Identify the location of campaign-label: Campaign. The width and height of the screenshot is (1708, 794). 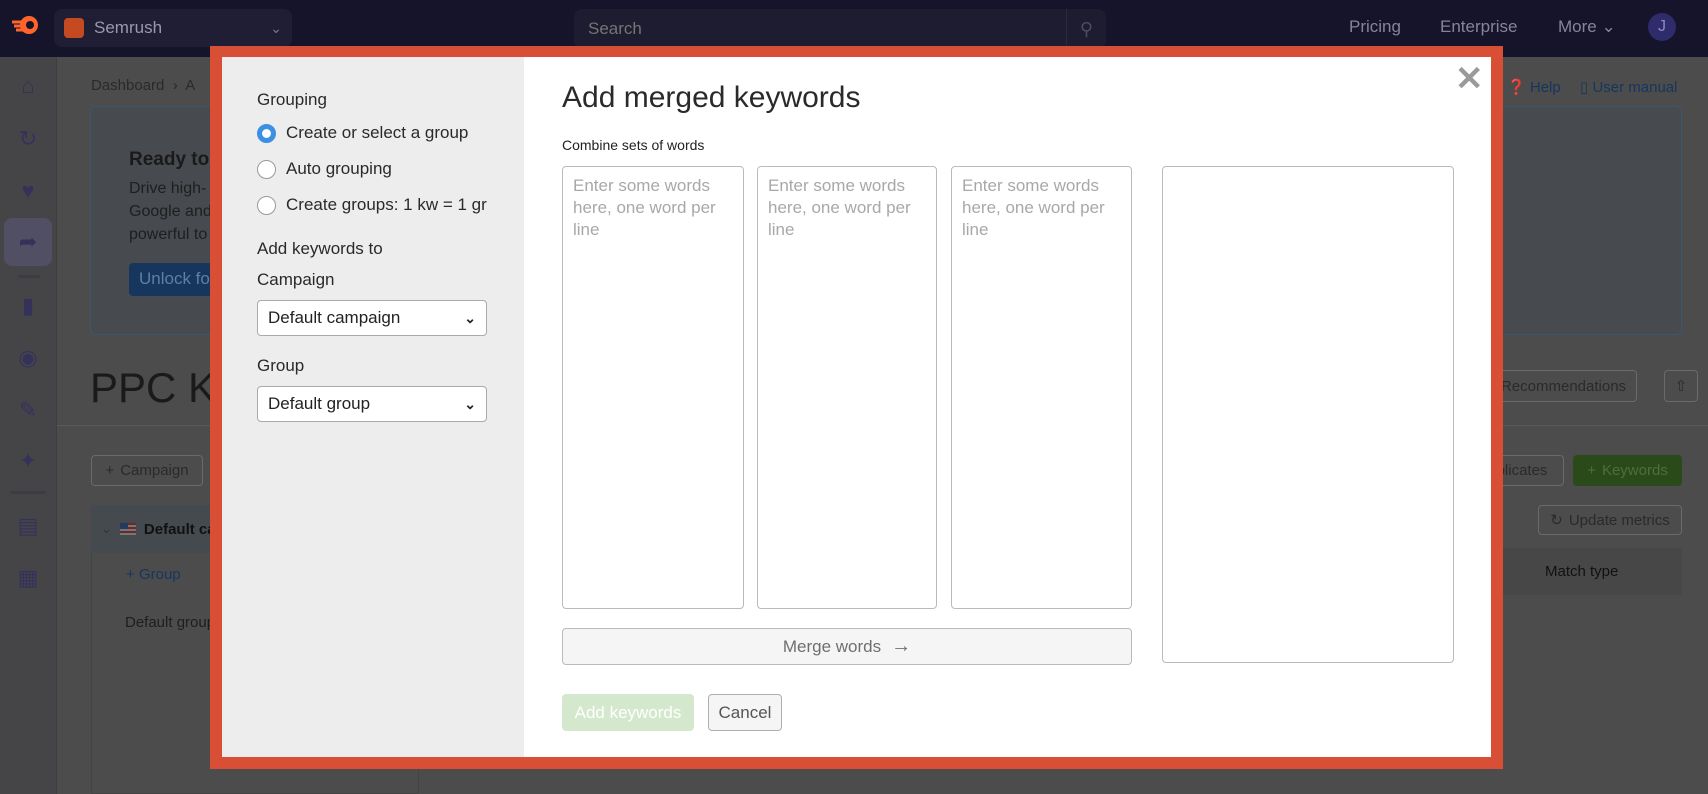
(296, 279).